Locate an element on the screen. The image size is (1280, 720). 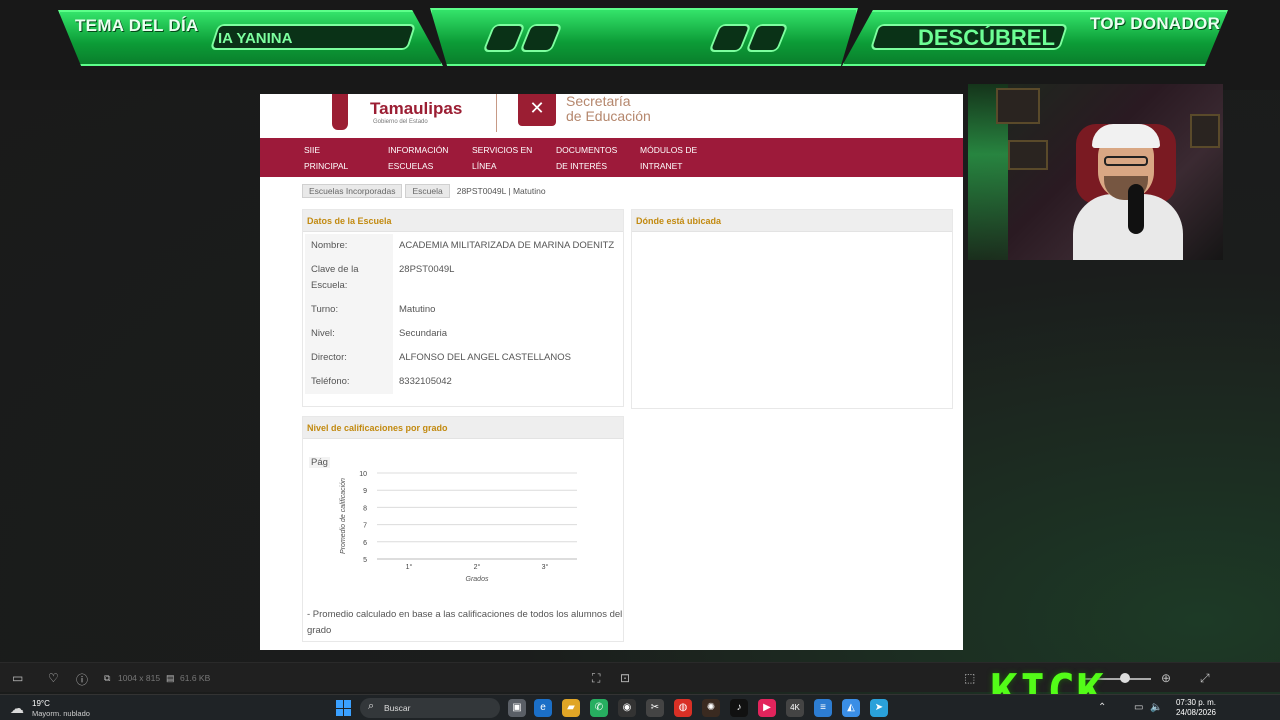
volume-icon: 🔈 is located at coordinates (1156, 707).